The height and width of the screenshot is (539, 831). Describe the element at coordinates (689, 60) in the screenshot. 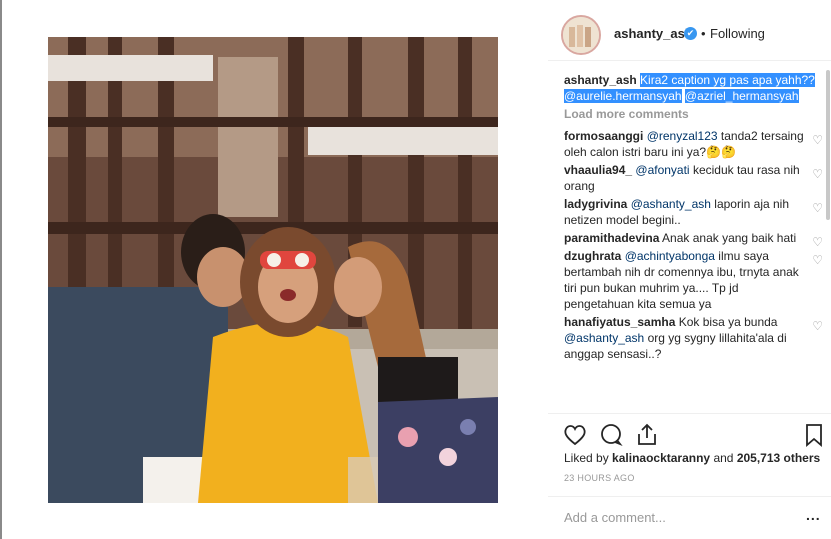

I see `header-divider` at that location.